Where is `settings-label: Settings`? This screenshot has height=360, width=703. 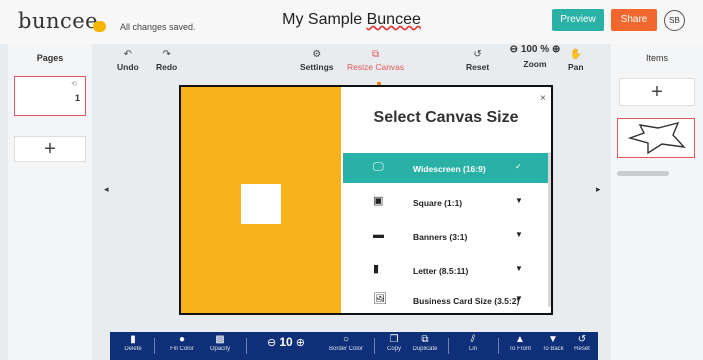 settings-label: Settings is located at coordinates (317, 67).